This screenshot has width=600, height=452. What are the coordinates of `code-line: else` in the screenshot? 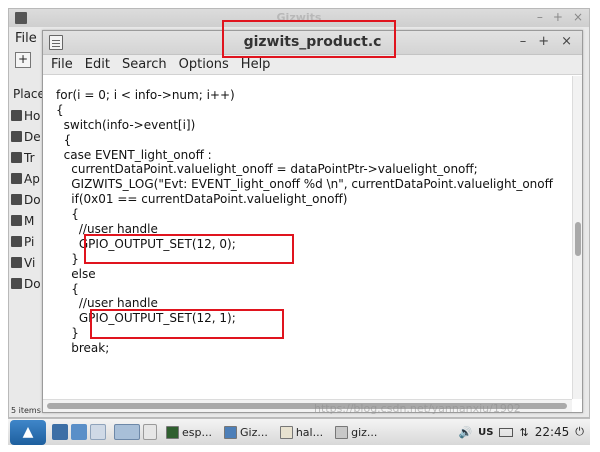 It's located at (304, 274).